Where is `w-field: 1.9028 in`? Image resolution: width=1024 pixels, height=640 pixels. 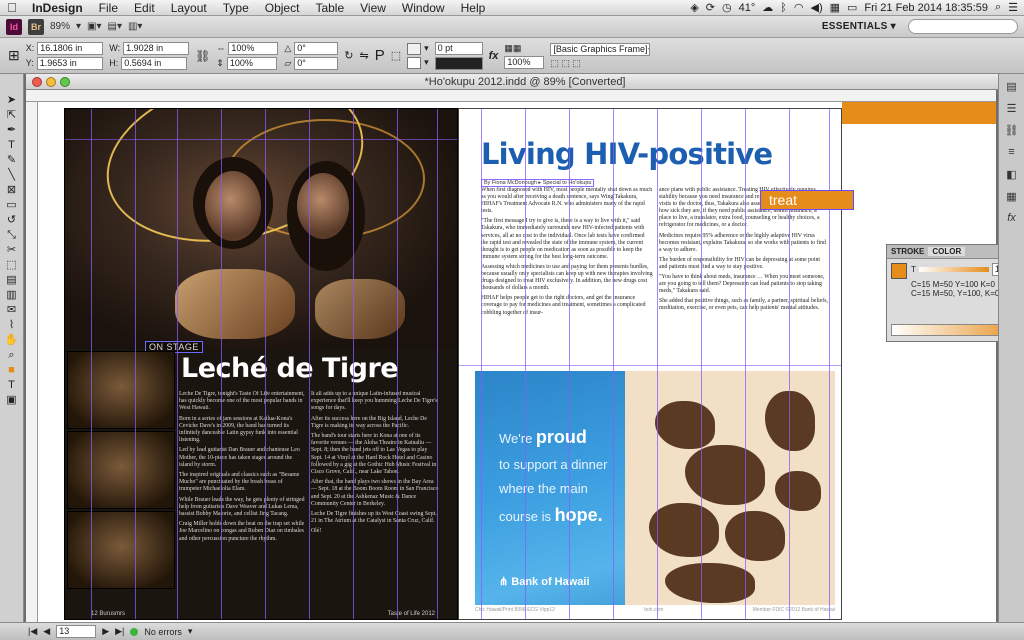 w-field: 1.9028 in is located at coordinates (156, 48).